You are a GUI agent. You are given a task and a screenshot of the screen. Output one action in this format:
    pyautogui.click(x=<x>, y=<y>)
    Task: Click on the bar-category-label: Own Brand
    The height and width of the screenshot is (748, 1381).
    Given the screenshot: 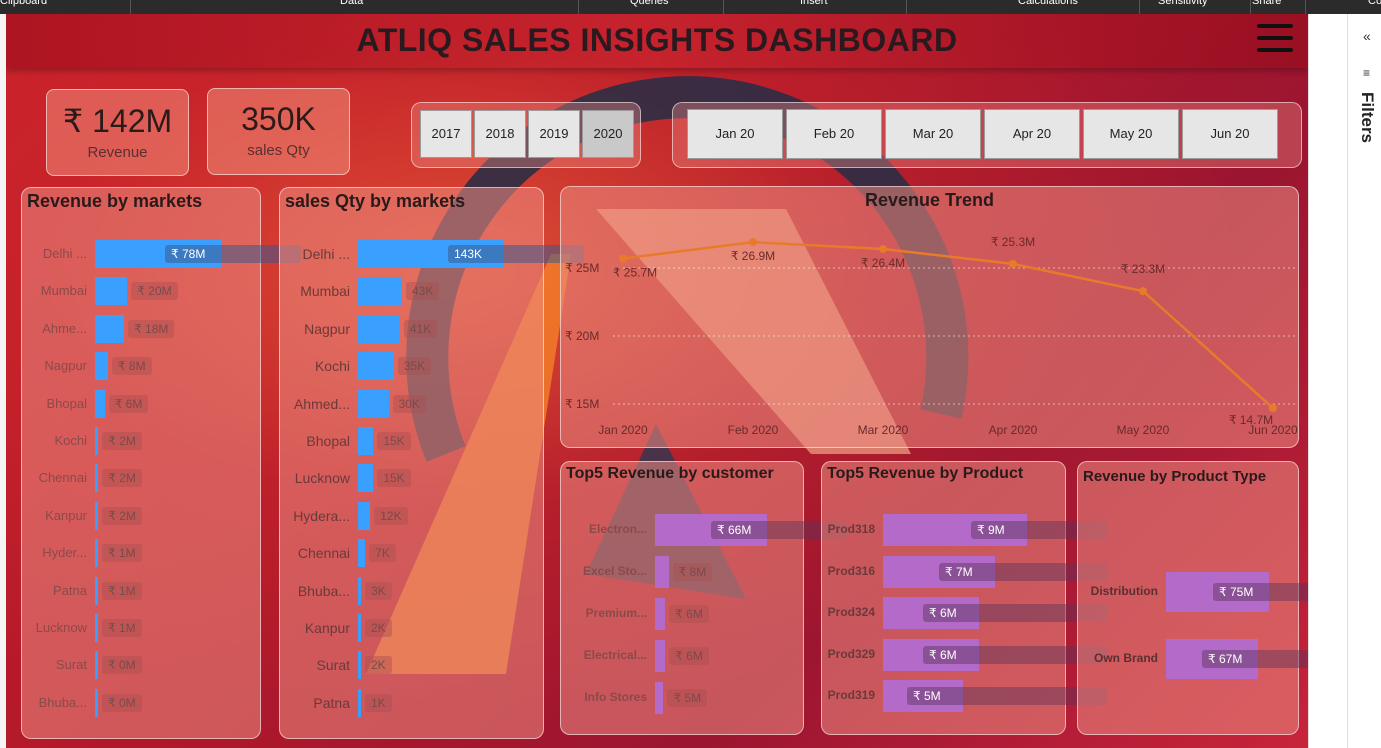 What is the action you would take?
    pyautogui.click(x=1125, y=658)
    